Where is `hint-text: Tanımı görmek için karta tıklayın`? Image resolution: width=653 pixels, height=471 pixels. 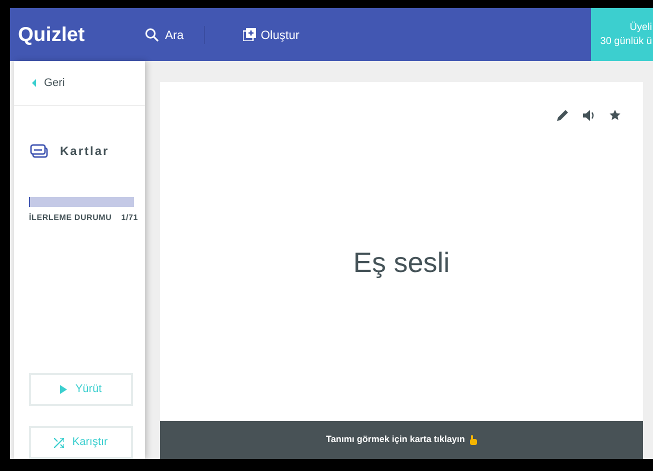
hint-text: Tanımı görmek için karta tıklayın is located at coordinates (395, 439).